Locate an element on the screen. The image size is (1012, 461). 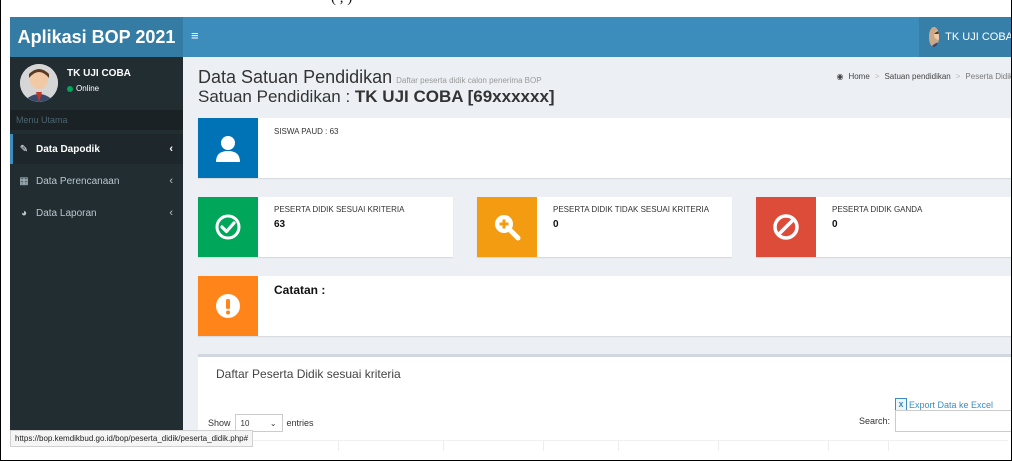
top-navbar: ≡ TK UJI COBA is located at coordinates (597, 37).